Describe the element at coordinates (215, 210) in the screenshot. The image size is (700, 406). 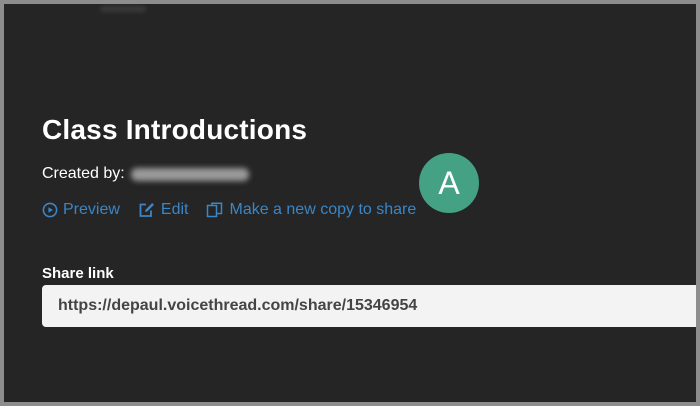
I see `copy-icon` at that location.